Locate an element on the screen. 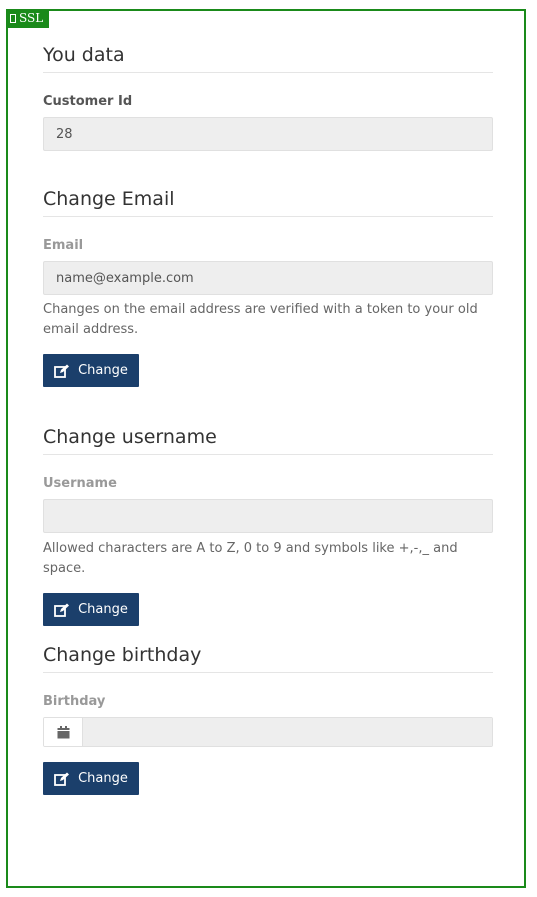 The image size is (537, 897). email-field: name@example.com is located at coordinates (268, 278).